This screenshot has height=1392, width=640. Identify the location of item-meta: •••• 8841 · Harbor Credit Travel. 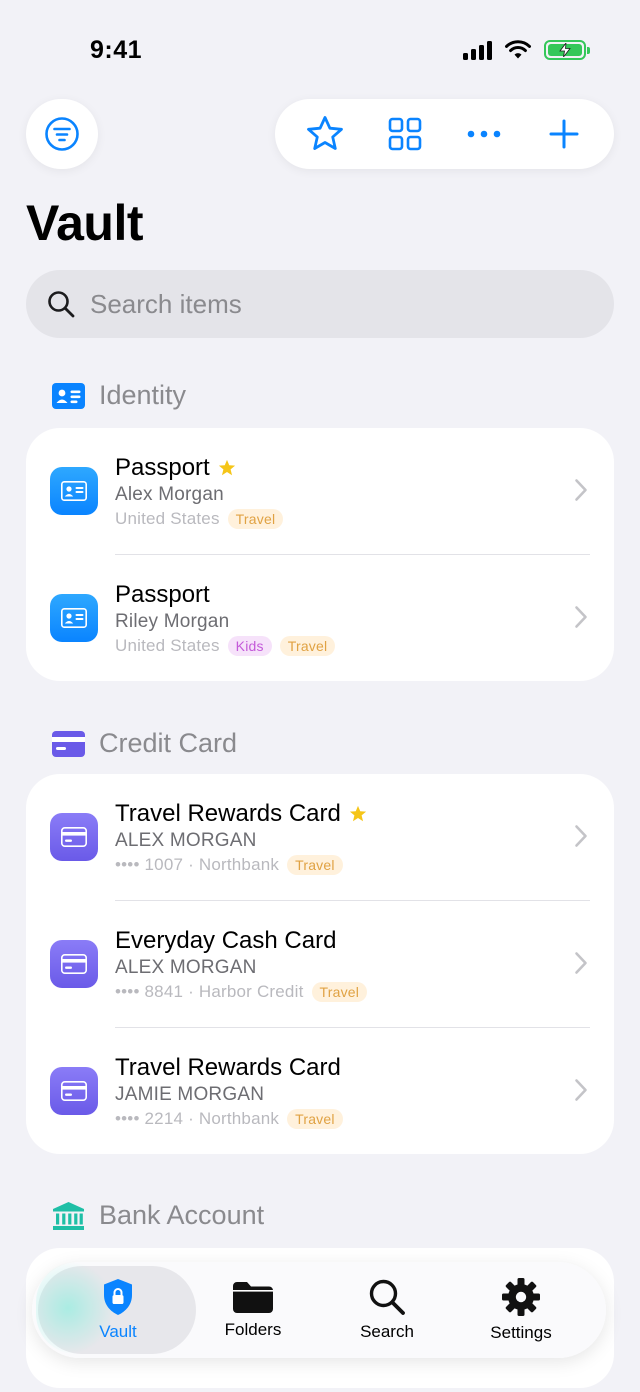
(241, 992).